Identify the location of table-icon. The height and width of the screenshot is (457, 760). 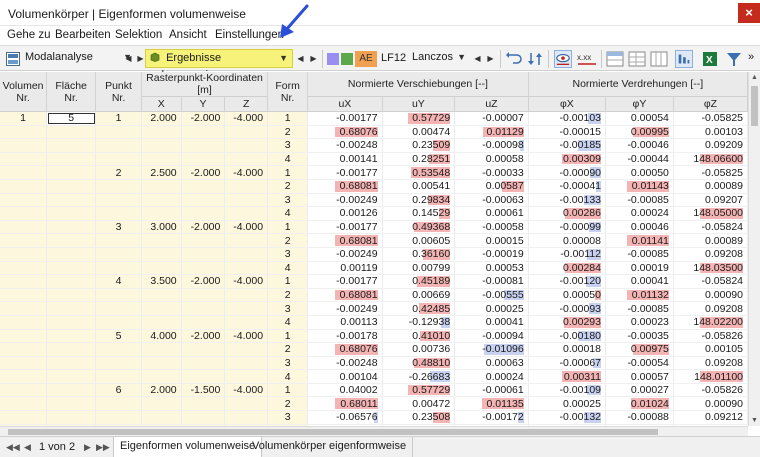
(615, 59).